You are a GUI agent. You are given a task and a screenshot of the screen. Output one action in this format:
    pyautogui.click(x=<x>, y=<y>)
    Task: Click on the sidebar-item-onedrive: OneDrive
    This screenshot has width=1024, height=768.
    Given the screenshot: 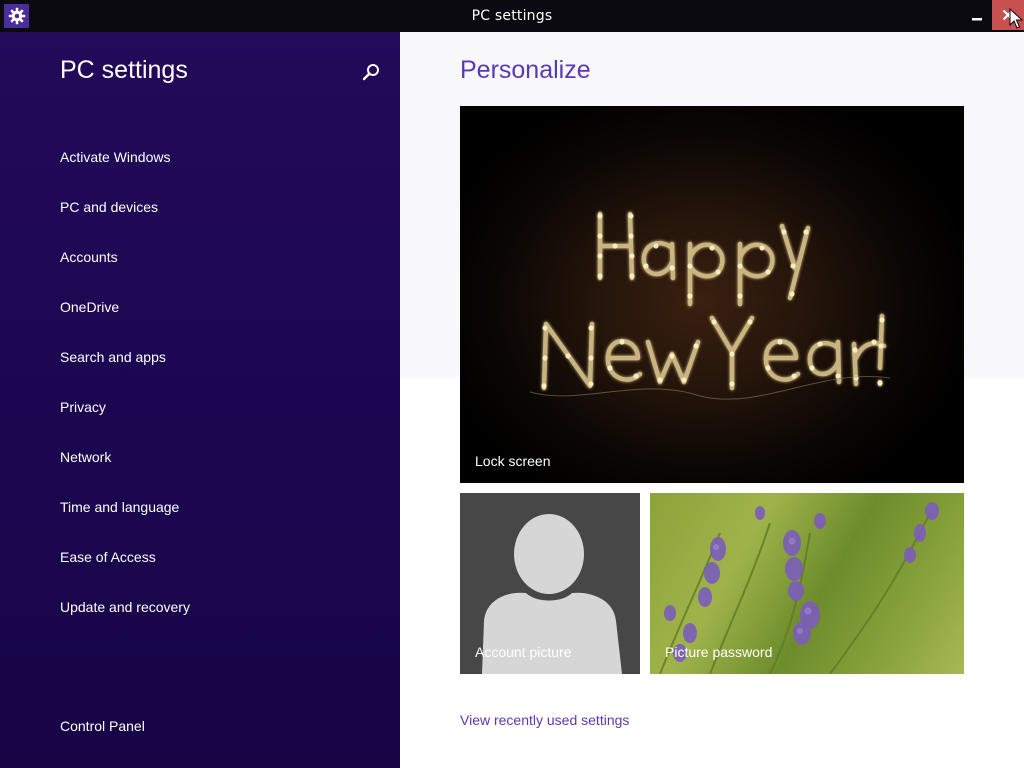 What is the action you would take?
    pyautogui.click(x=200, y=307)
    